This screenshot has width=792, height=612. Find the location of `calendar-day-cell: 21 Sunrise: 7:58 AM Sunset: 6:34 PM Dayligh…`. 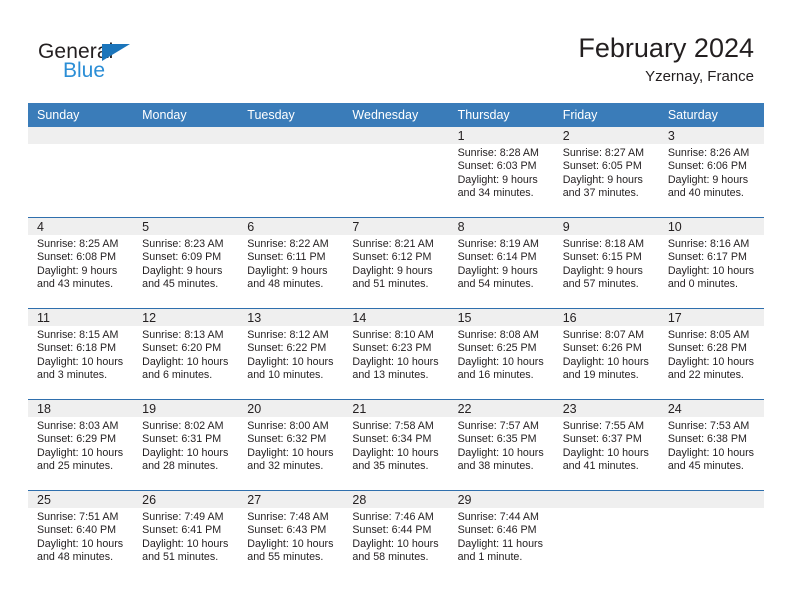

calendar-day-cell: 21 Sunrise: 7:58 AM Sunset: 6:34 PM Dayligh… is located at coordinates (396, 445).